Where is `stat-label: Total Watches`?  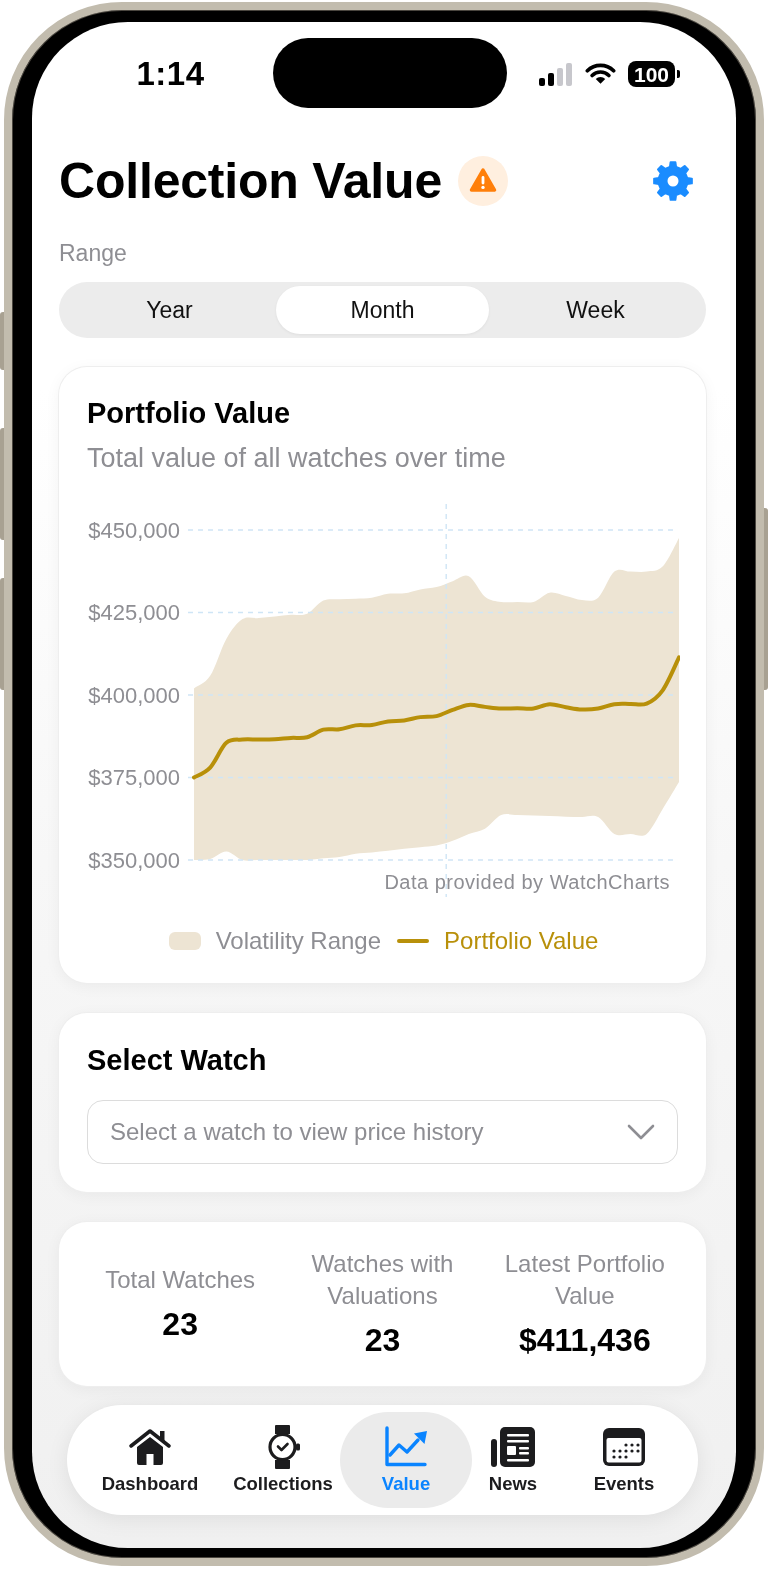
stat-label: Total Watches is located at coordinates (180, 1280).